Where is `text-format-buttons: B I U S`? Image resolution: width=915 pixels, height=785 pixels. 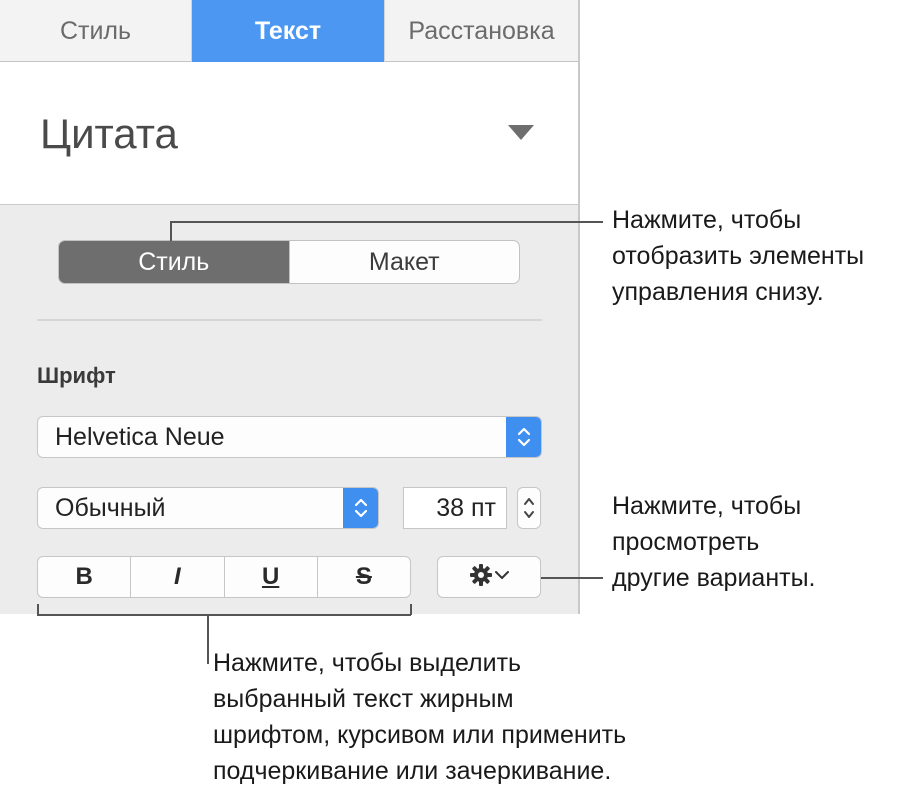
text-format-buttons: B I U S is located at coordinates (224, 577).